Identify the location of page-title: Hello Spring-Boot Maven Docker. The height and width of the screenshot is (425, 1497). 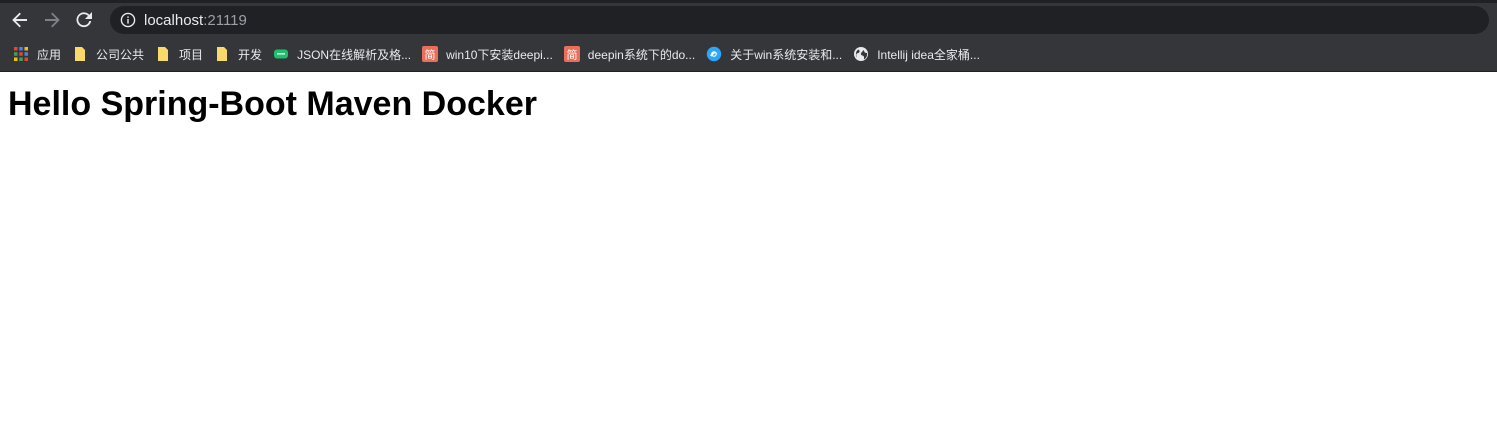
(272, 104).